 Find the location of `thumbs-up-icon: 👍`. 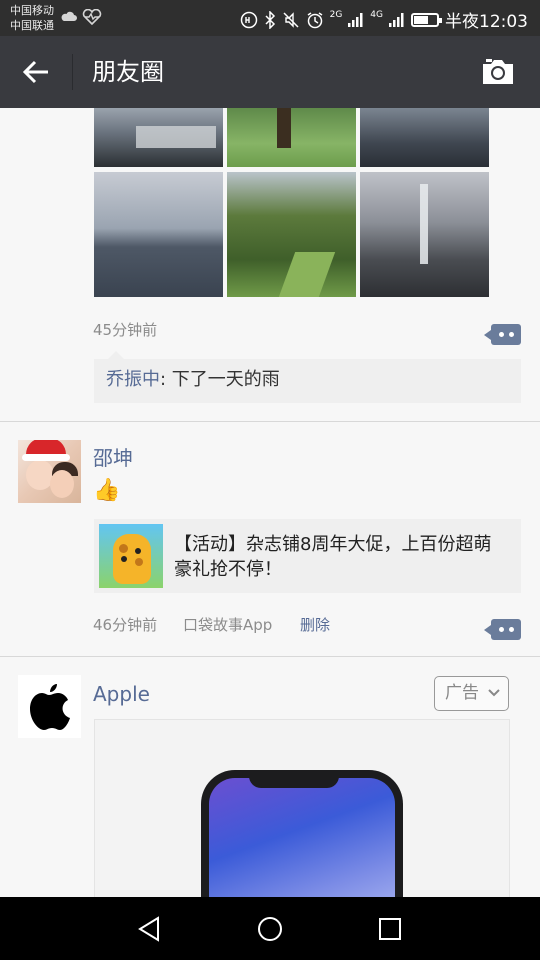

thumbs-up-icon: 👍 is located at coordinates (107, 490).